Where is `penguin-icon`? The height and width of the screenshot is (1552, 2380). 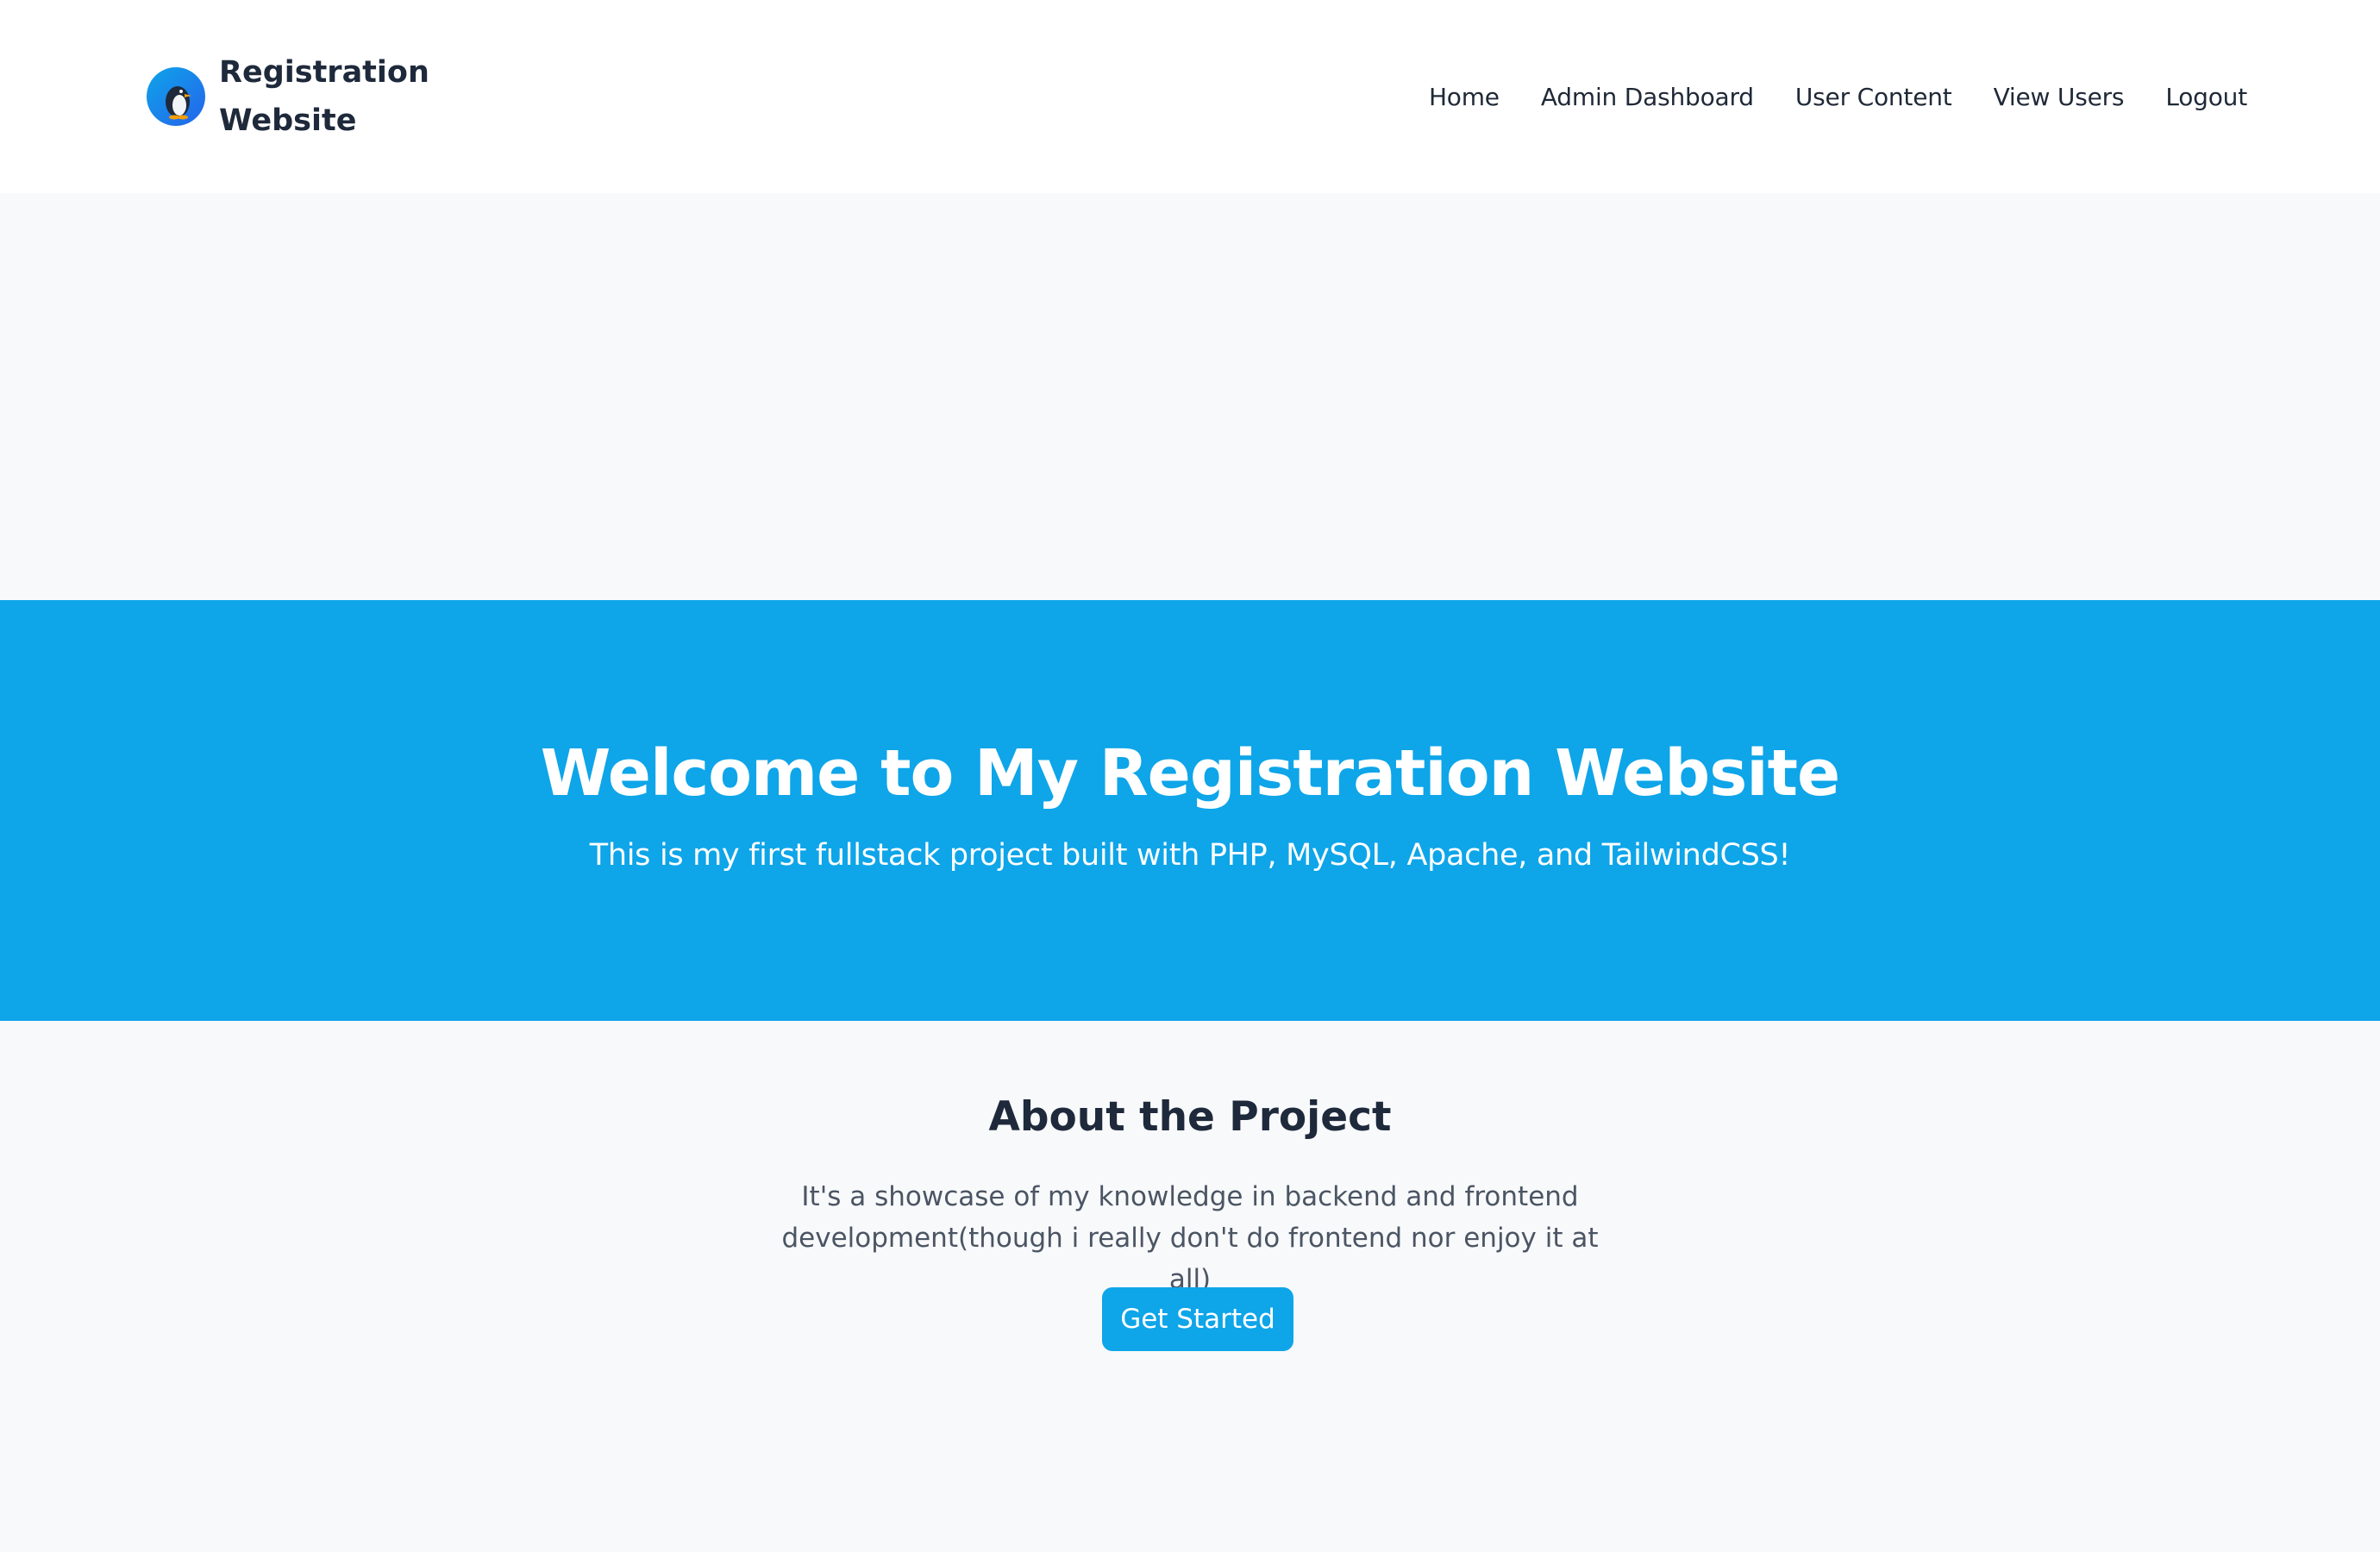 penguin-icon is located at coordinates (176, 97).